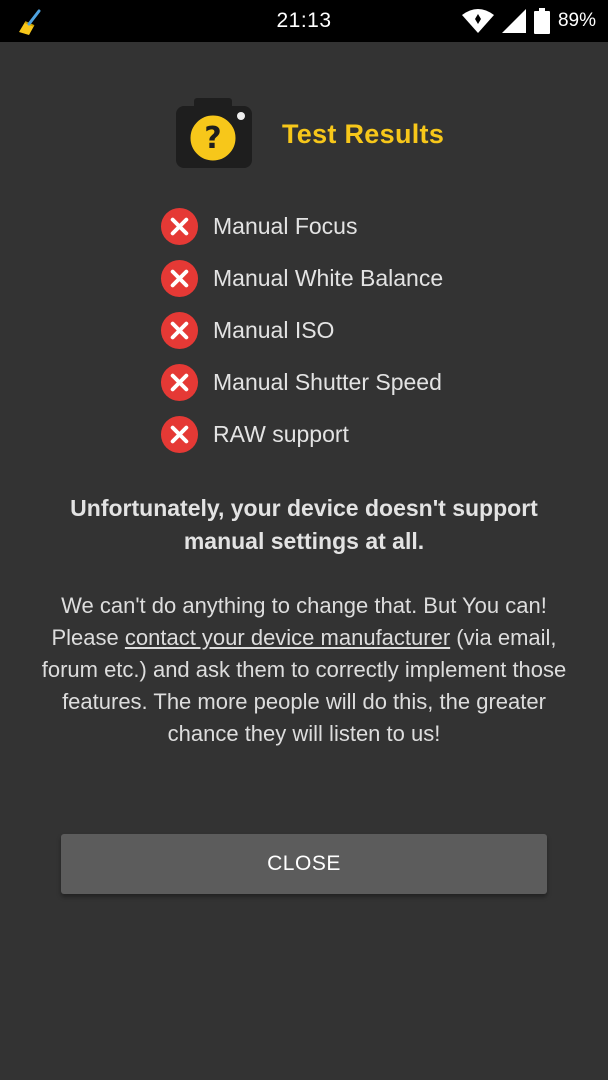  Describe the element at coordinates (576, 20) in the screenshot. I see `battery-percentage: 89%` at that location.